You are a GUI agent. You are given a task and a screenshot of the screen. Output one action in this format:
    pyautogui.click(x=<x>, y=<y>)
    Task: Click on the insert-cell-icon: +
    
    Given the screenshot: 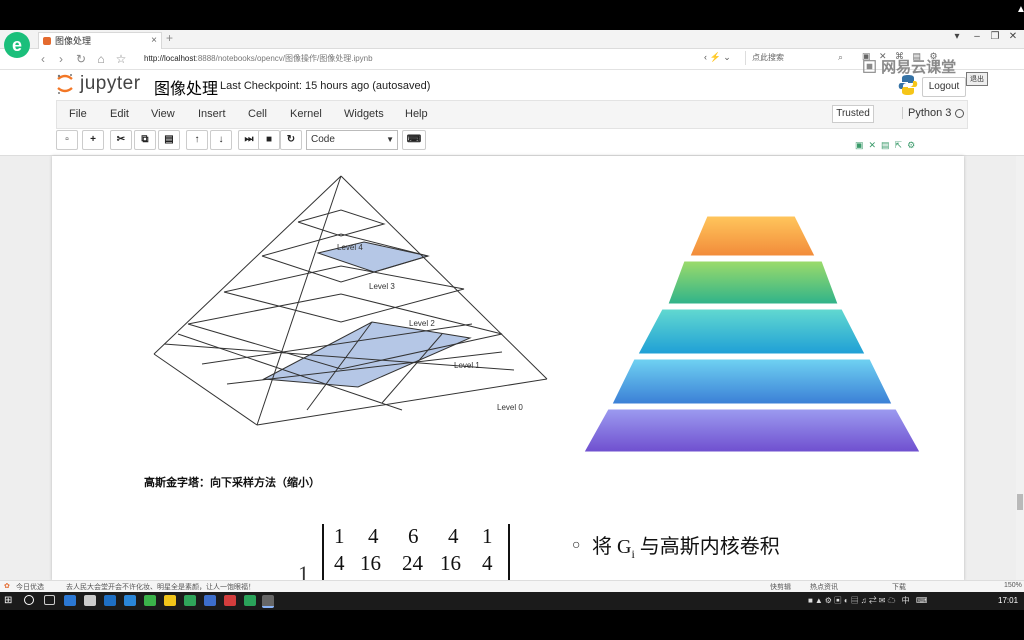 What is the action you would take?
    pyautogui.click(x=93, y=140)
    